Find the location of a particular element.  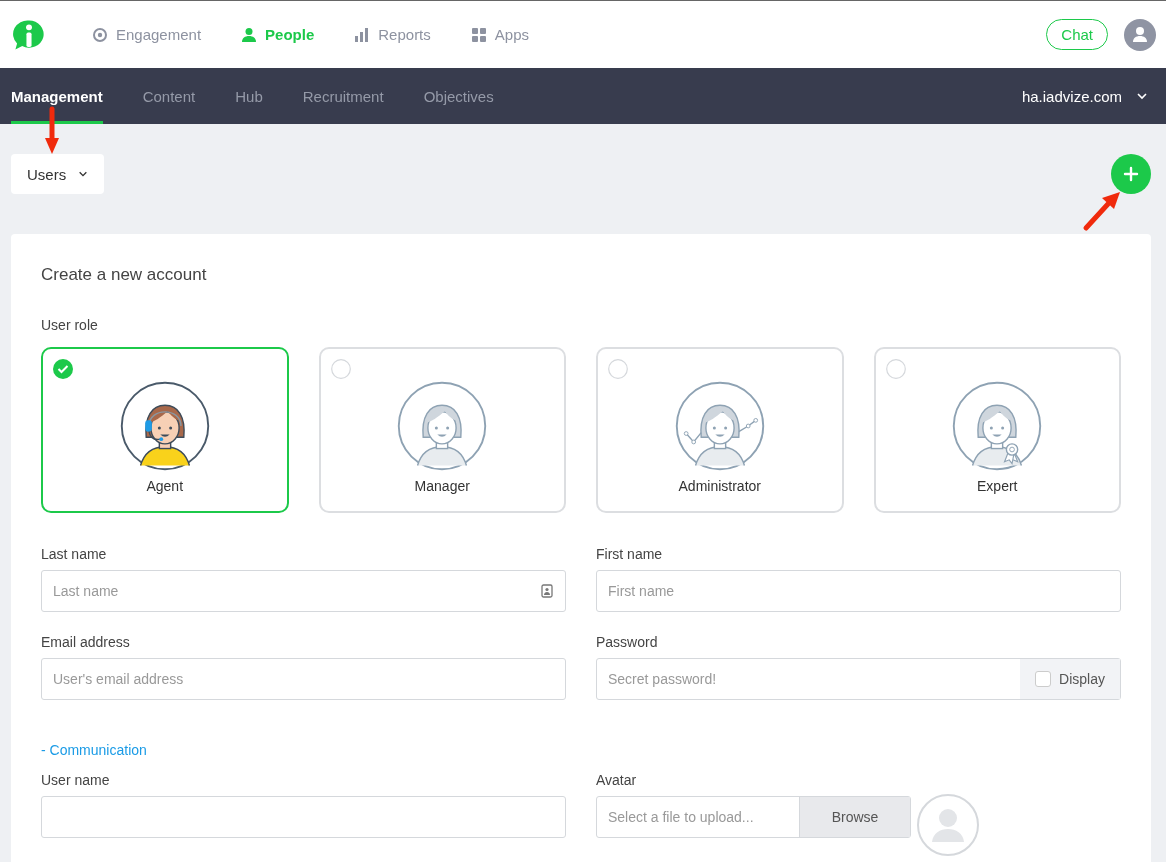

field-label: Email address is located at coordinates (86, 642).